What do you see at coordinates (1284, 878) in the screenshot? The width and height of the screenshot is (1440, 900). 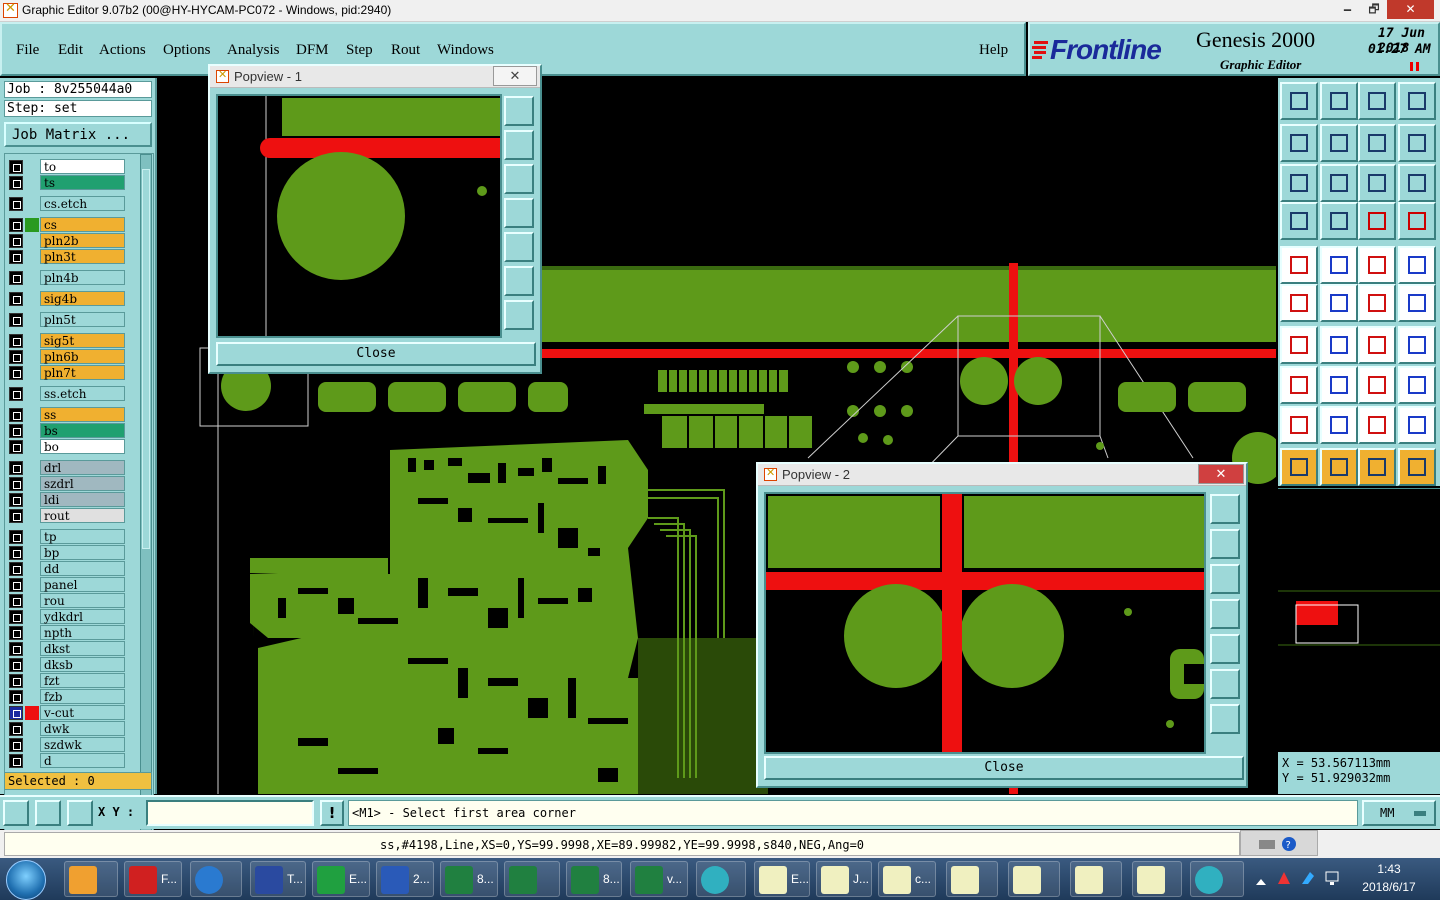 I see `tray-app-icon` at bounding box center [1284, 878].